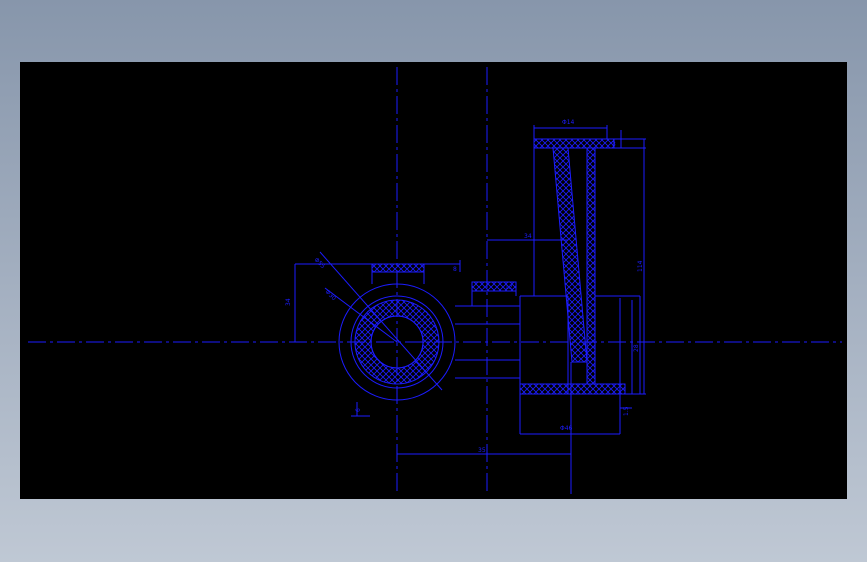 The width and height of the screenshot is (867, 562). What do you see at coordinates (358, 410) in the screenshot?
I see `dim-thickness: 6` at bounding box center [358, 410].